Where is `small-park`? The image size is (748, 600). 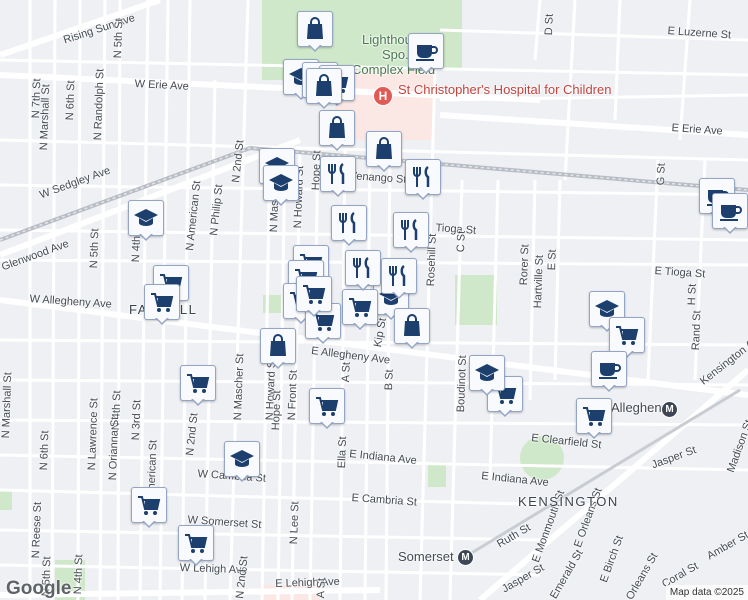
small-park is located at coordinates (476, 300).